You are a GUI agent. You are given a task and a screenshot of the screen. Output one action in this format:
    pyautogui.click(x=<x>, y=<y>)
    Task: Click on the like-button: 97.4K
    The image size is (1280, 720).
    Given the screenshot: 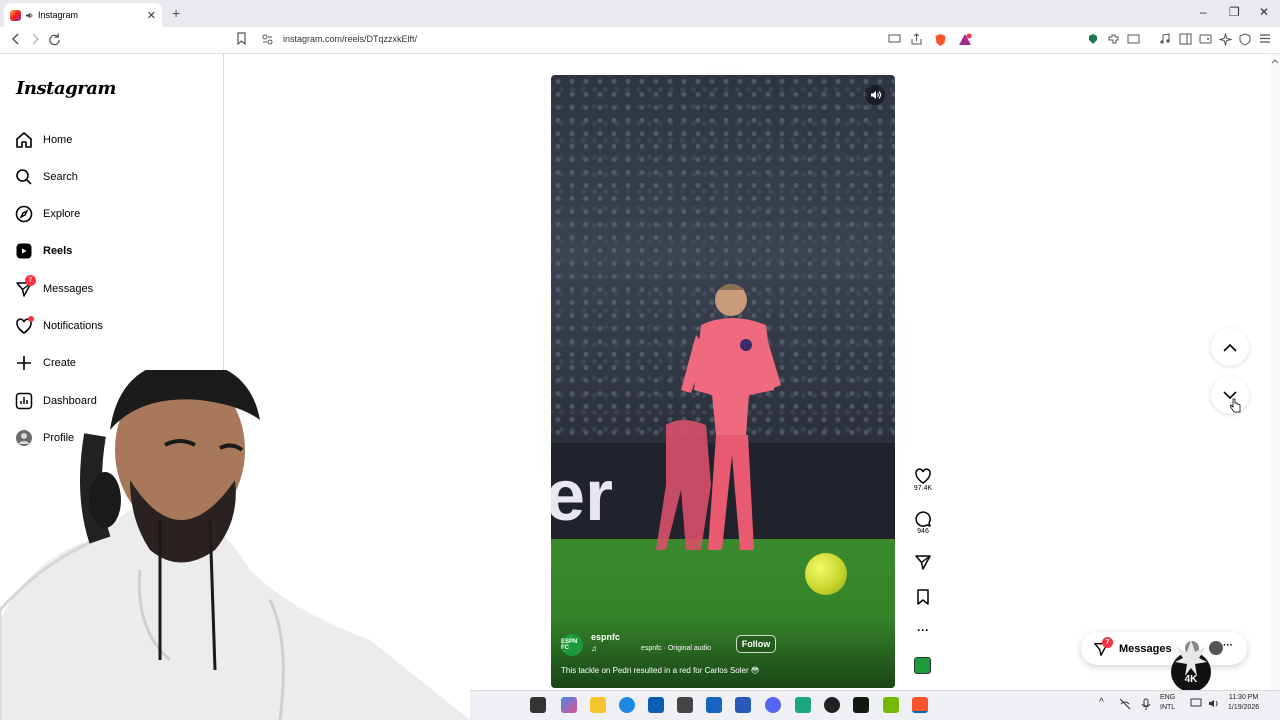 What is the action you would take?
    pyautogui.click(x=923, y=479)
    